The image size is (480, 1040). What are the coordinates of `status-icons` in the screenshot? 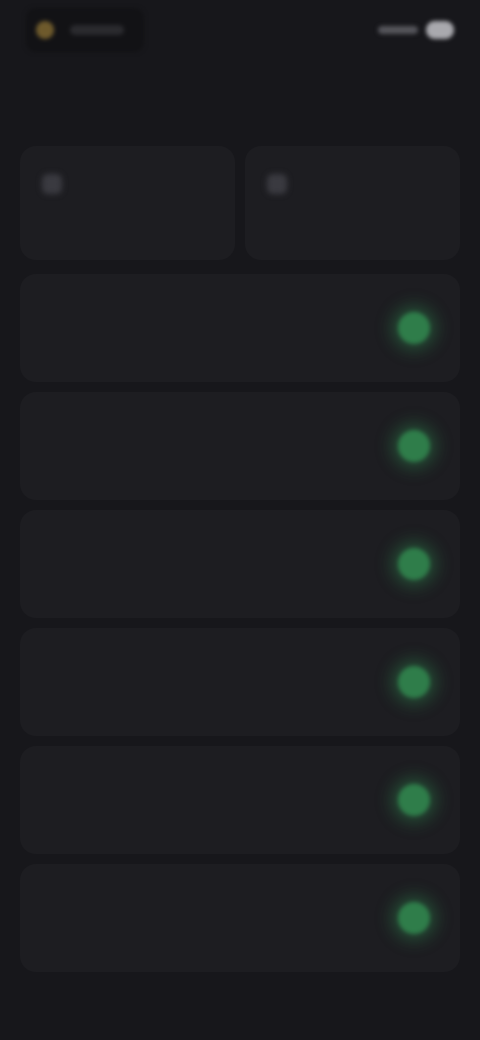 It's located at (404, 30).